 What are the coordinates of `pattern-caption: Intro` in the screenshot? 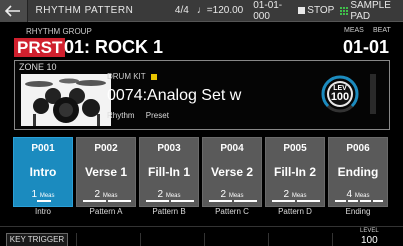 It's located at (42, 211).